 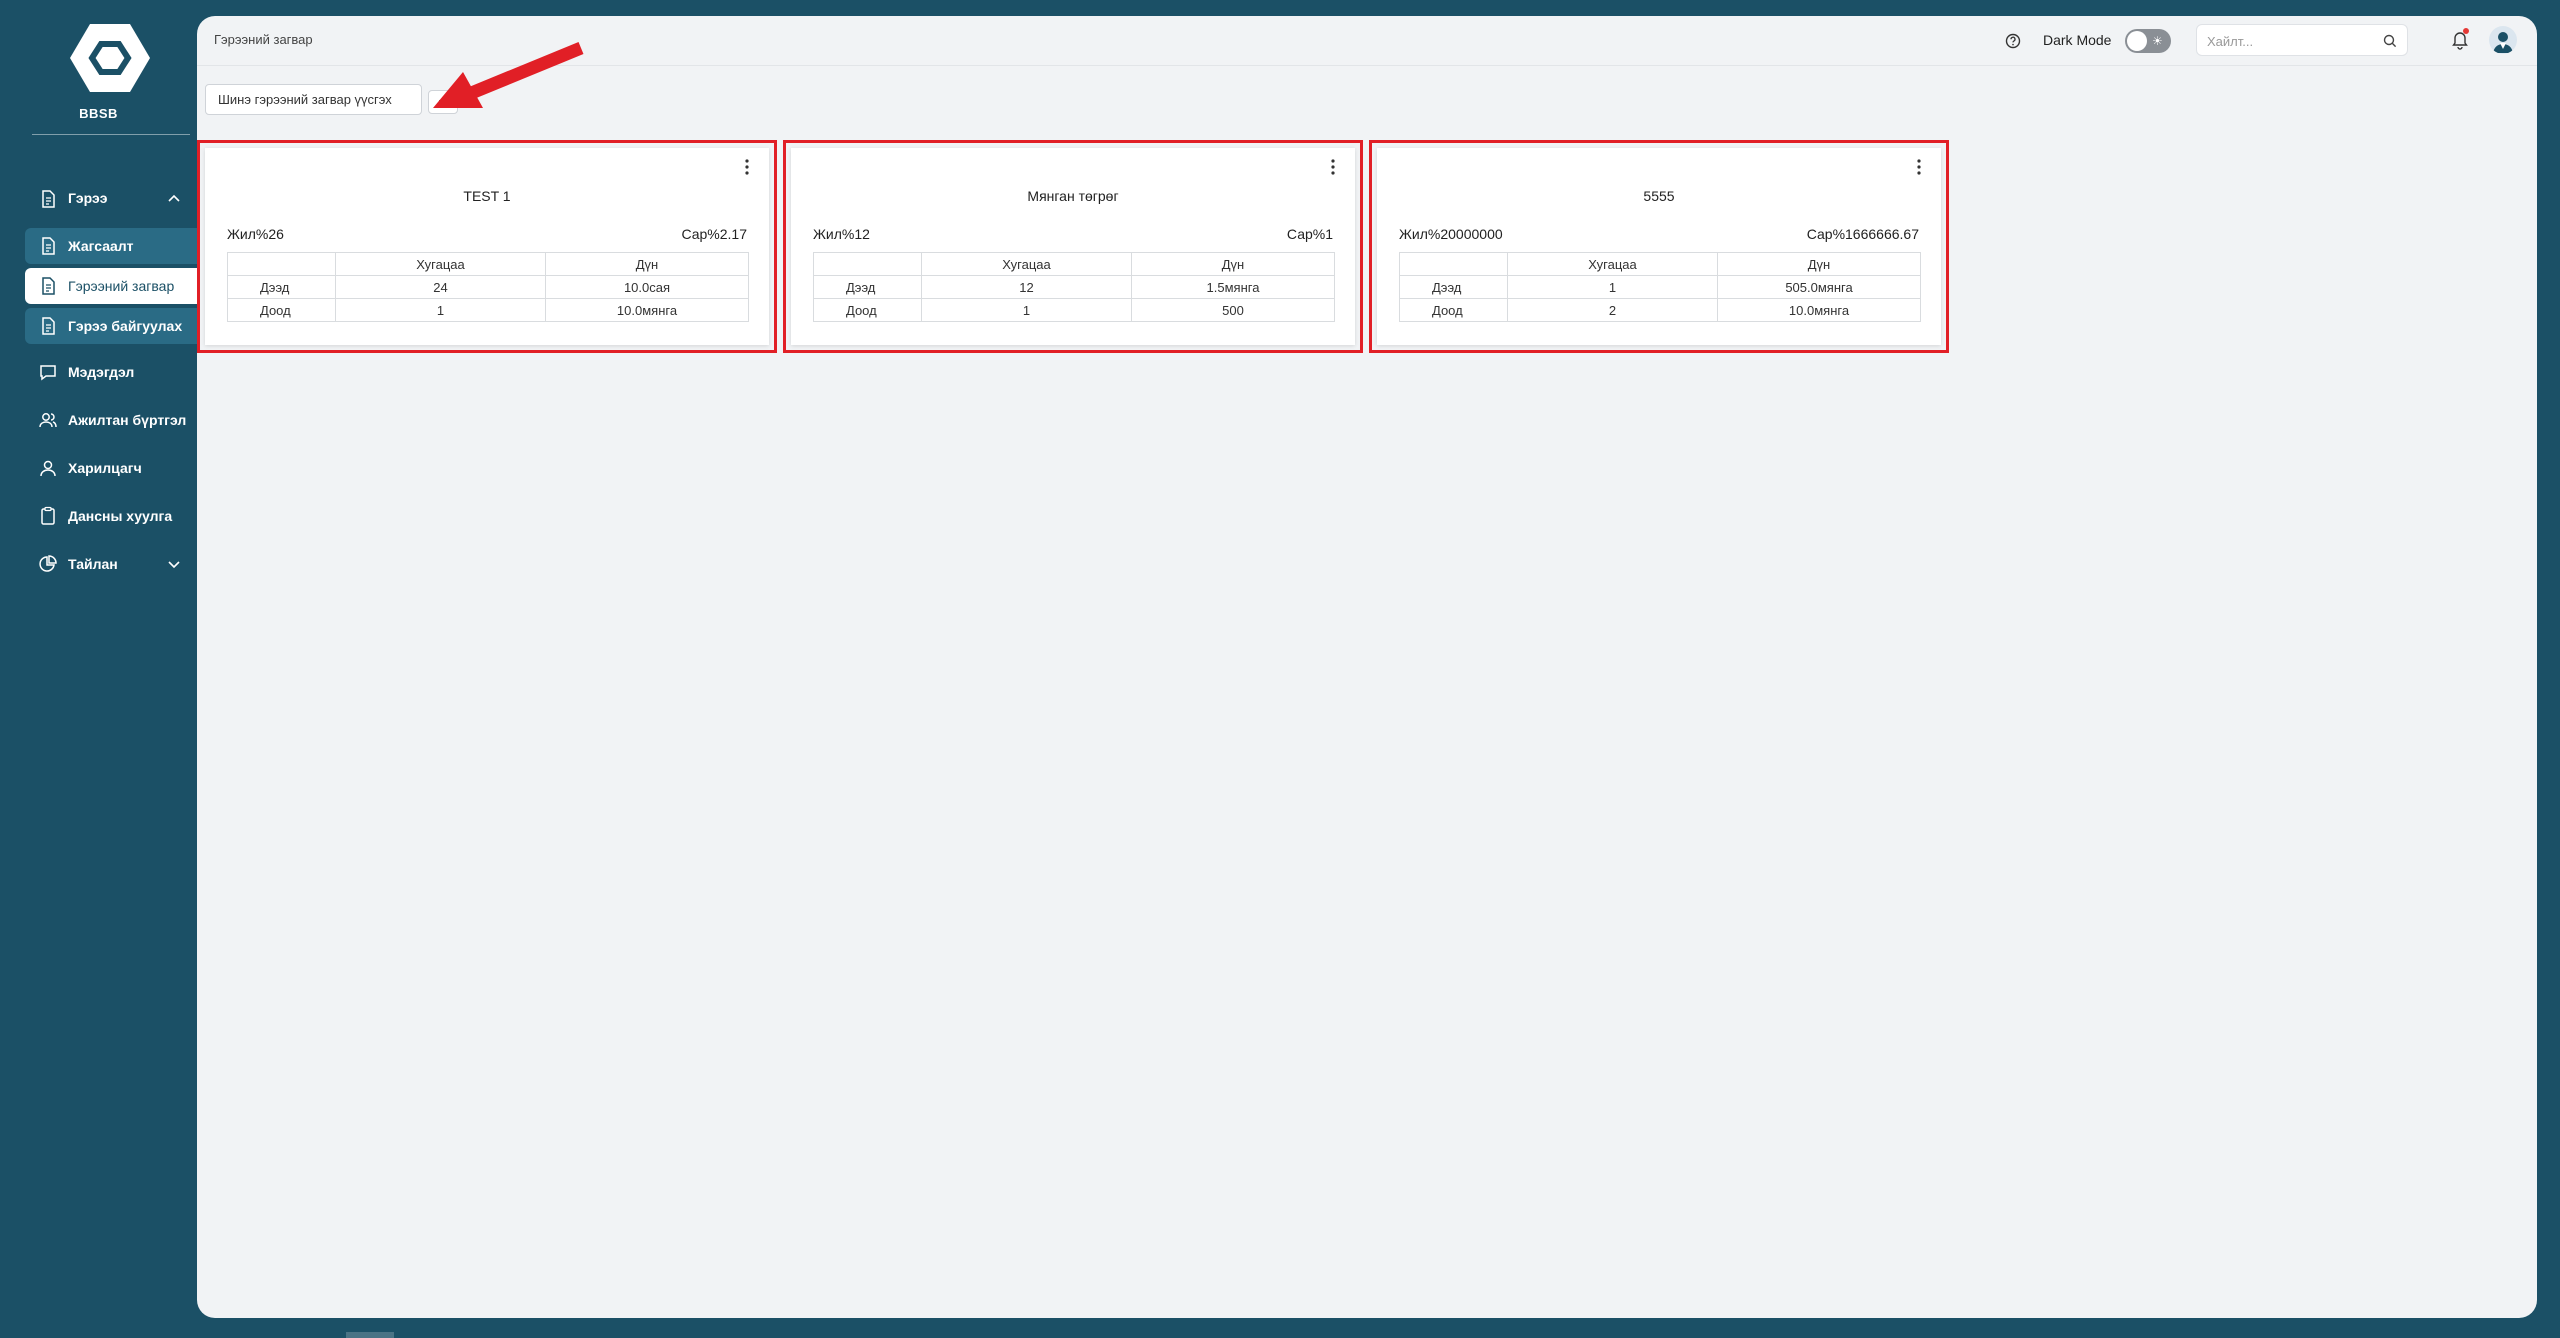 I want to click on terms-table: Хугацаа Дүн Дээд 12 1.5мянга Доод 1 500, so click(x=1074, y=287).